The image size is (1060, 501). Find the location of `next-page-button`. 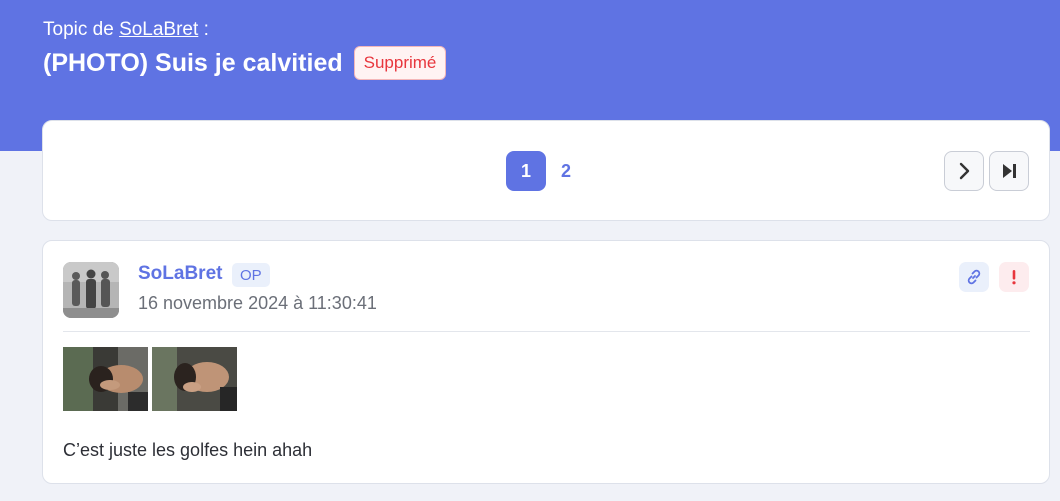

next-page-button is located at coordinates (964, 171).